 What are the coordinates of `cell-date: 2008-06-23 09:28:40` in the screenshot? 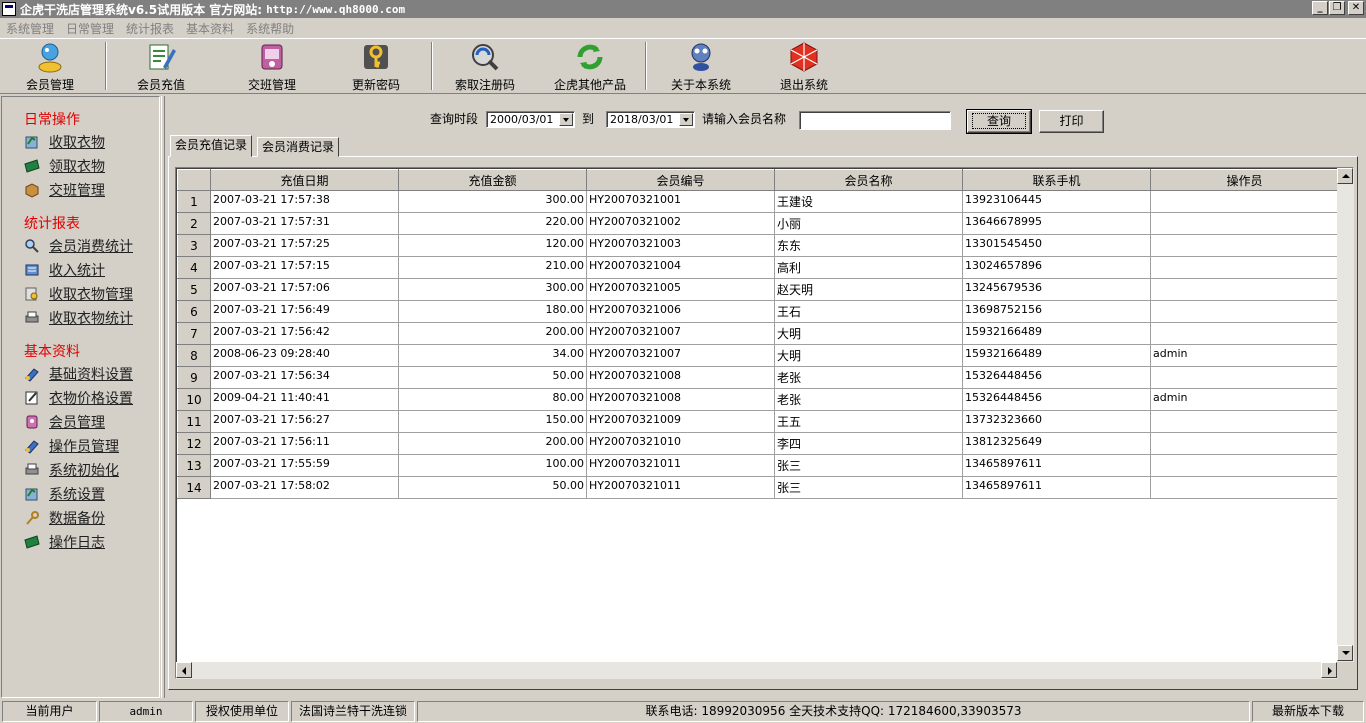 It's located at (304, 355).